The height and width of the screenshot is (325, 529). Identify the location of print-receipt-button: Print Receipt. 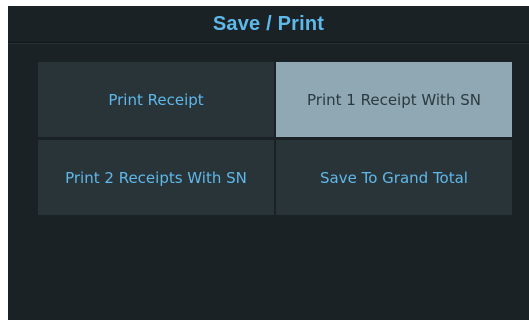
(156, 99).